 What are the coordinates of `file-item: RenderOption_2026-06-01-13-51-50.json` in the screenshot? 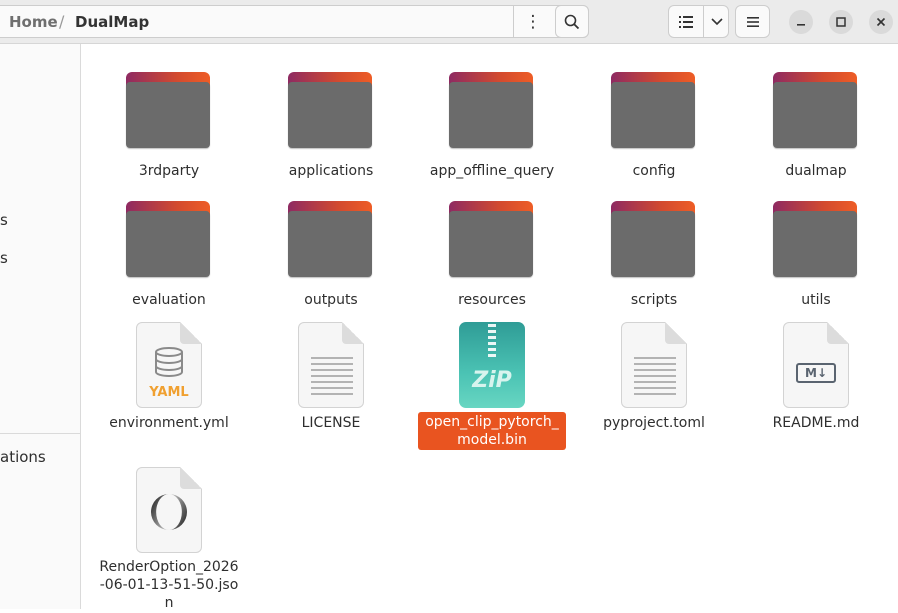 It's located at (169, 540).